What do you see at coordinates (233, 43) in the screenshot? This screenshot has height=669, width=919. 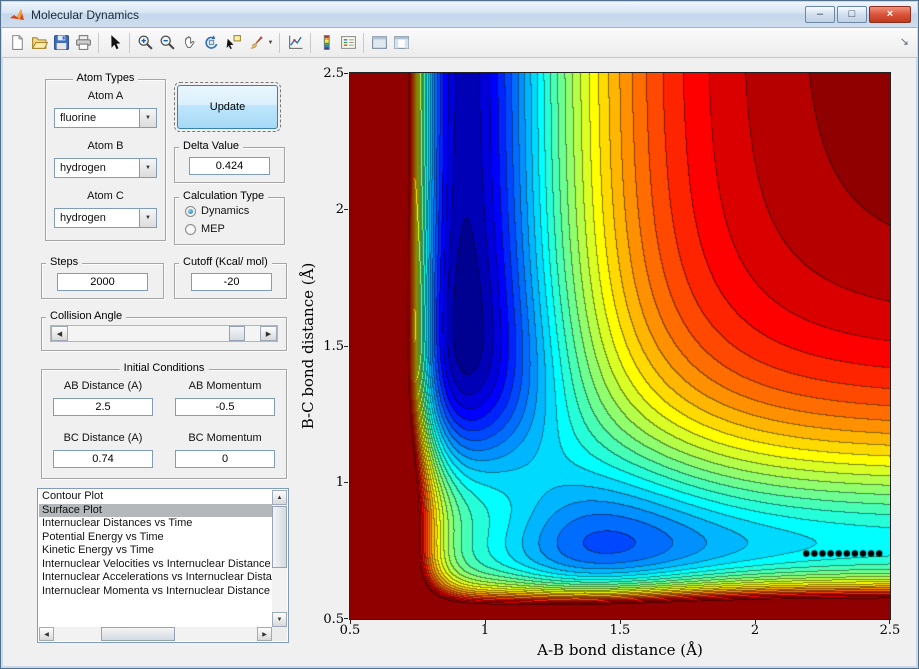 I see `data-cursor-icon` at bounding box center [233, 43].